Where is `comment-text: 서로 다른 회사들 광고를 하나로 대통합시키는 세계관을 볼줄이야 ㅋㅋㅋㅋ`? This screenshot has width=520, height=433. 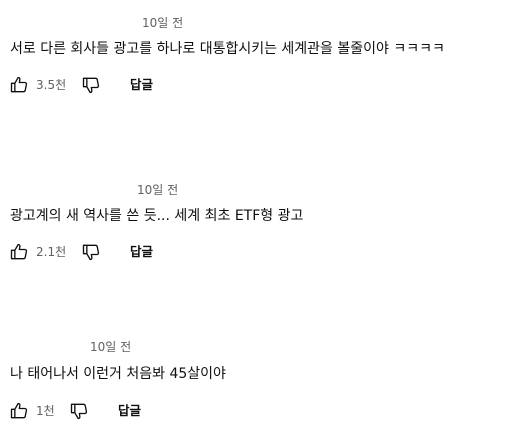 comment-text: 서로 다른 회사들 광고를 하나로 대통합시키는 세계관을 볼줄이야 ㅋㅋㅋㅋ is located at coordinates (227, 49).